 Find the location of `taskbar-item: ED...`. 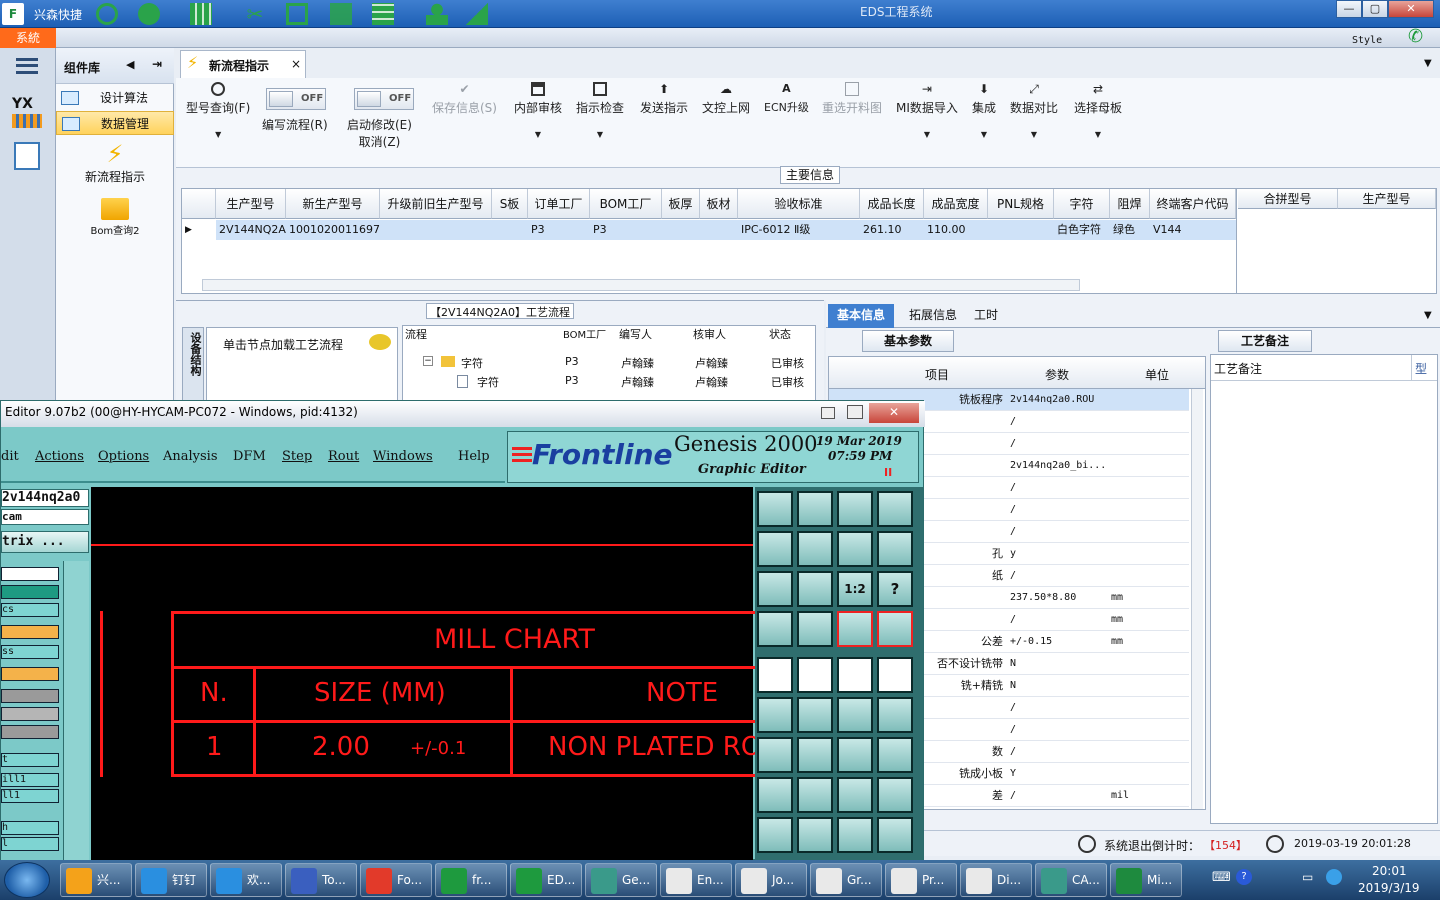

taskbar-item: ED... is located at coordinates (546, 880).